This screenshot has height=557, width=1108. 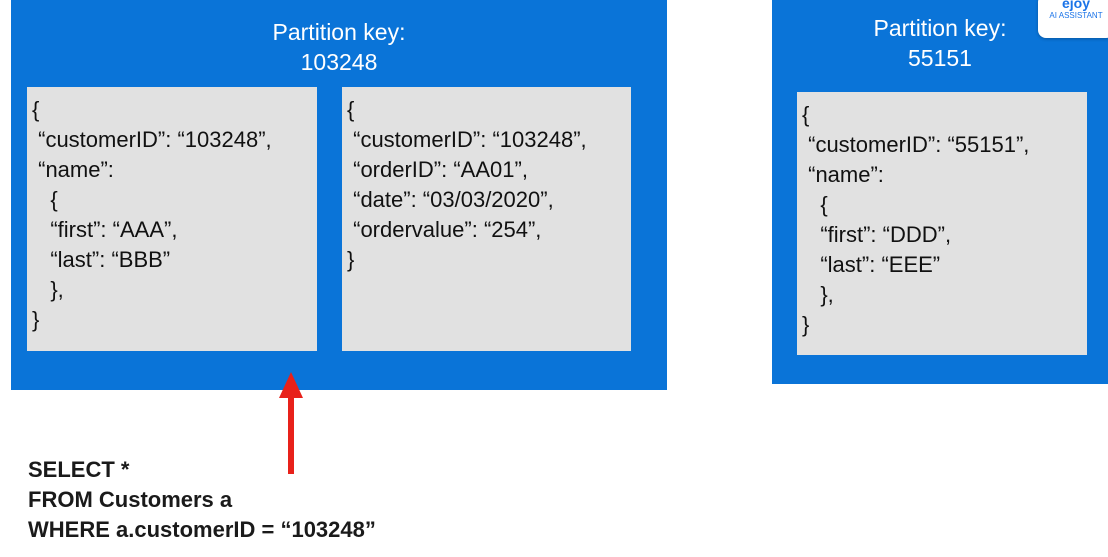 I want to click on json-line: “date”: “03/03/2020”,, so click(x=450, y=199).